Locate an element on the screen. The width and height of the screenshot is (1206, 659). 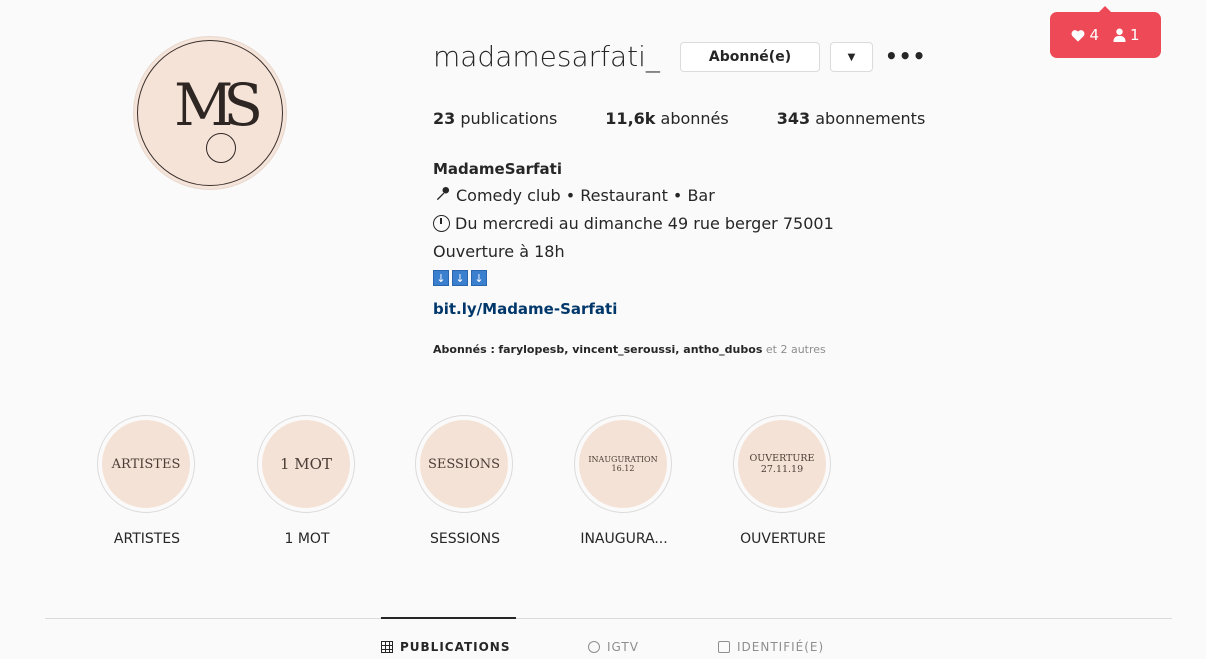
highlight-cover-text: INAUGURATION is located at coordinates (623, 459).